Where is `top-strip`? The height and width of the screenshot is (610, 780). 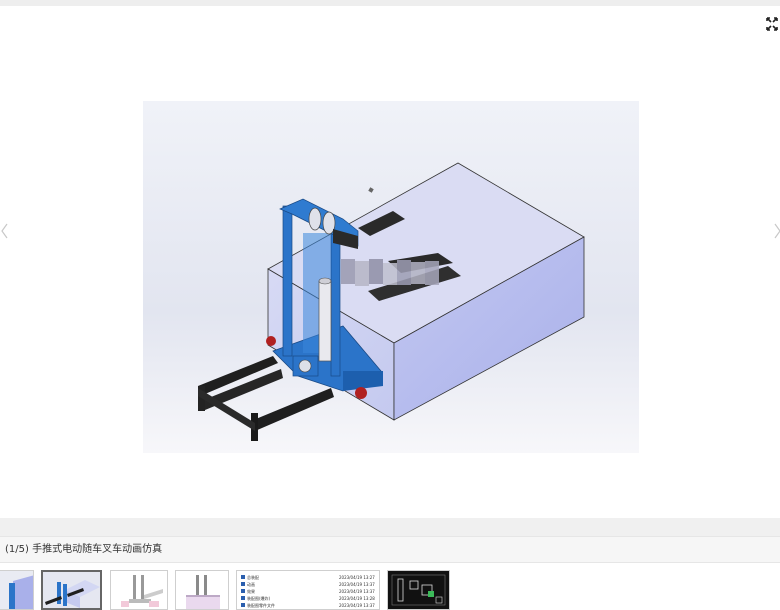
top-strip is located at coordinates (390, 3).